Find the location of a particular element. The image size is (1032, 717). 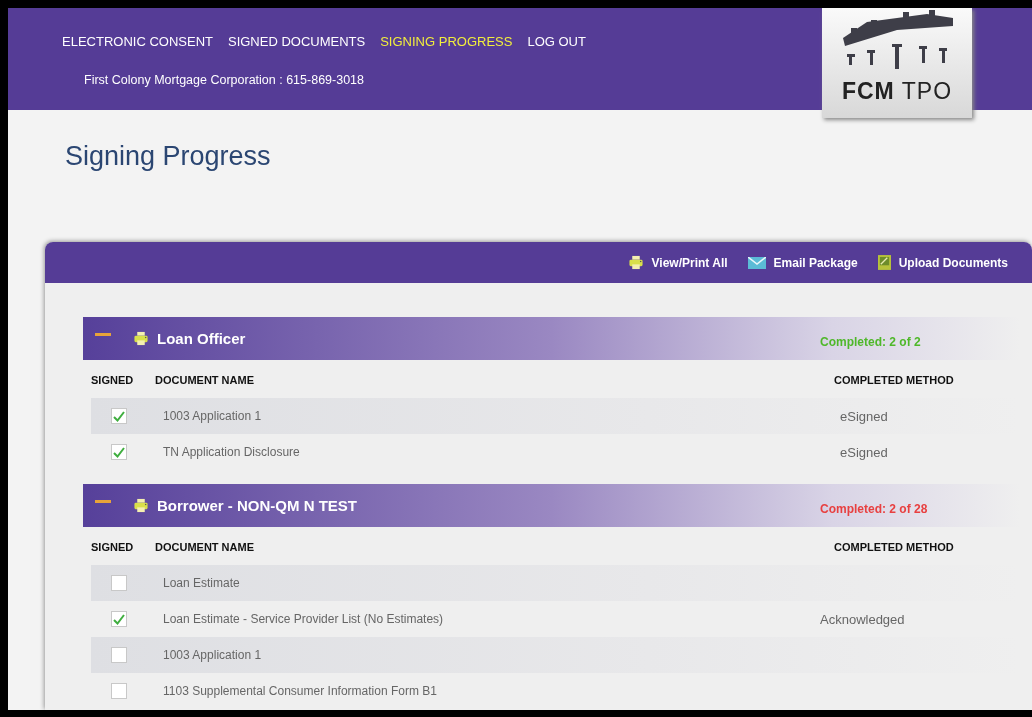

completion-status: Completed: 2 of 28 is located at coordinates (874, 508).